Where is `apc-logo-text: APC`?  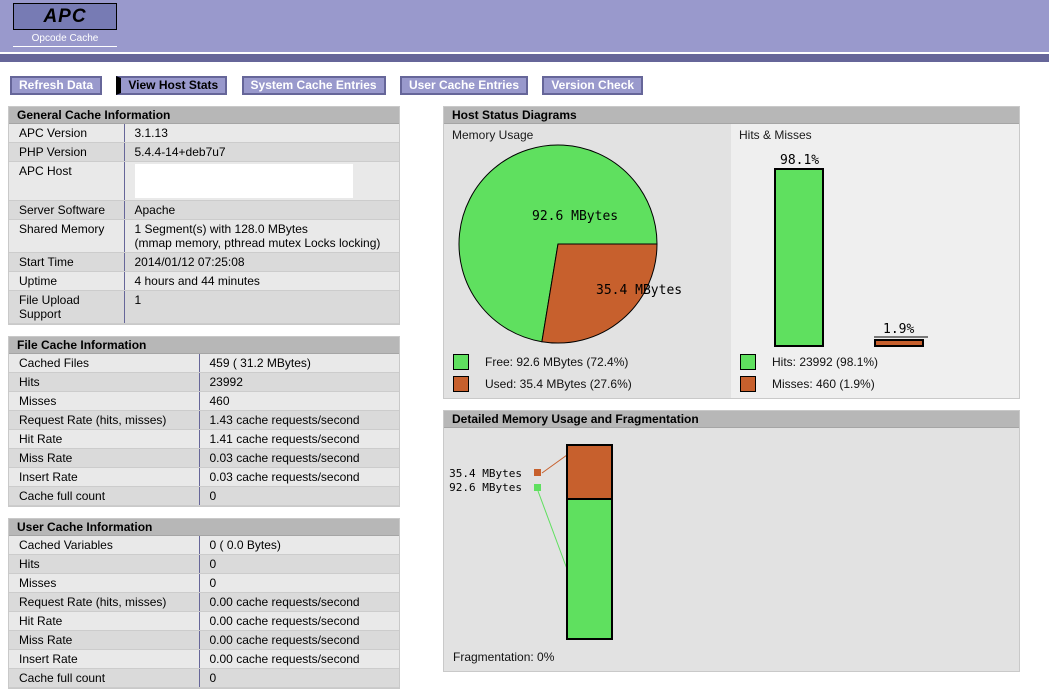
apc-logo-text: APC is located at coordinates (65, 16).